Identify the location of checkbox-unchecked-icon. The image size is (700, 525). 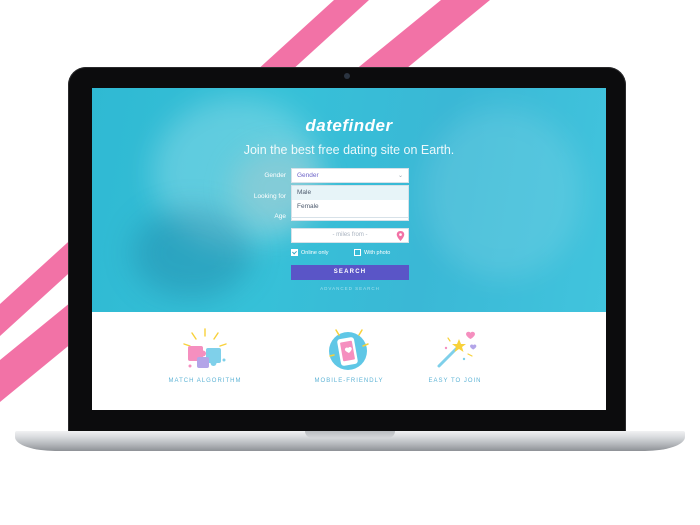
(357, 252).